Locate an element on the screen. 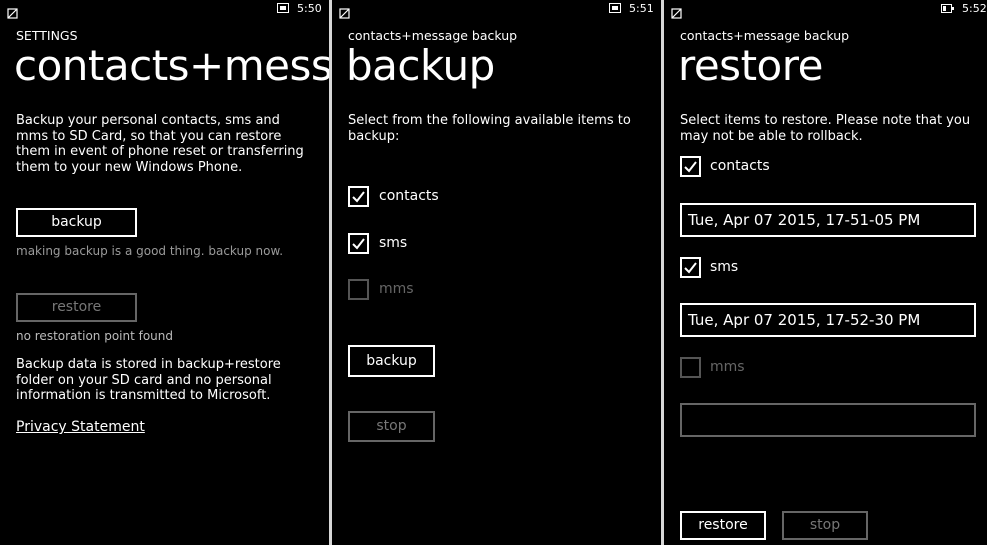  status-time: 5:50 is located at coordinates (309, 8).